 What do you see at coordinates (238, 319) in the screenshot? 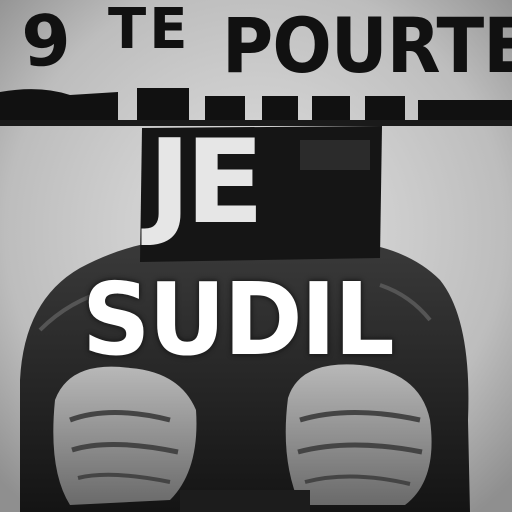
I see `overlay-text-sudil: SUDIL` at bounding box center [238, 319].